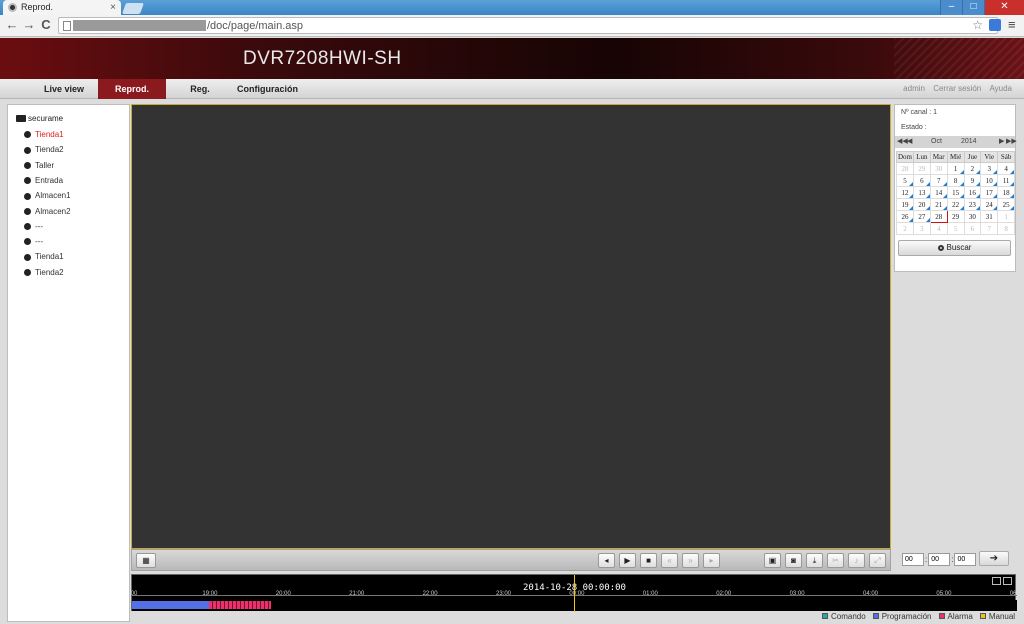 Image resolution: width=1024 pixels, height=624 pixels. I want to click on timeline-cursor, so click(574, 593).